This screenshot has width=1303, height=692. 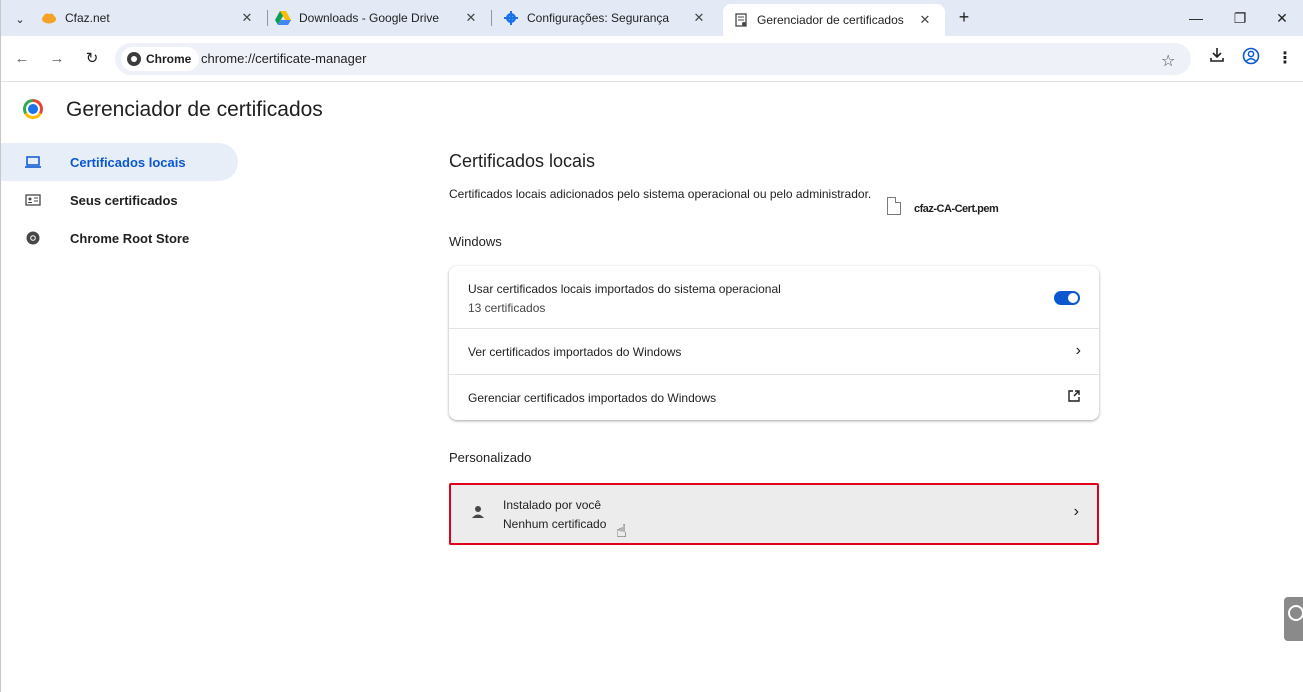 What do you see at coordinates (1196, 18) in the screenshot?
I see `minimize-icon: —` at bounding box center [1196, 18].